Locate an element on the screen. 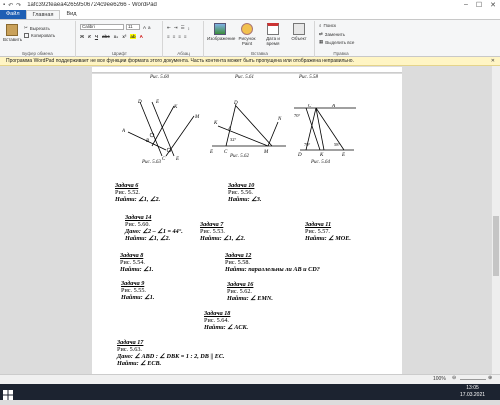  task-title: Задача 16 is located at coordinates (240, 284).